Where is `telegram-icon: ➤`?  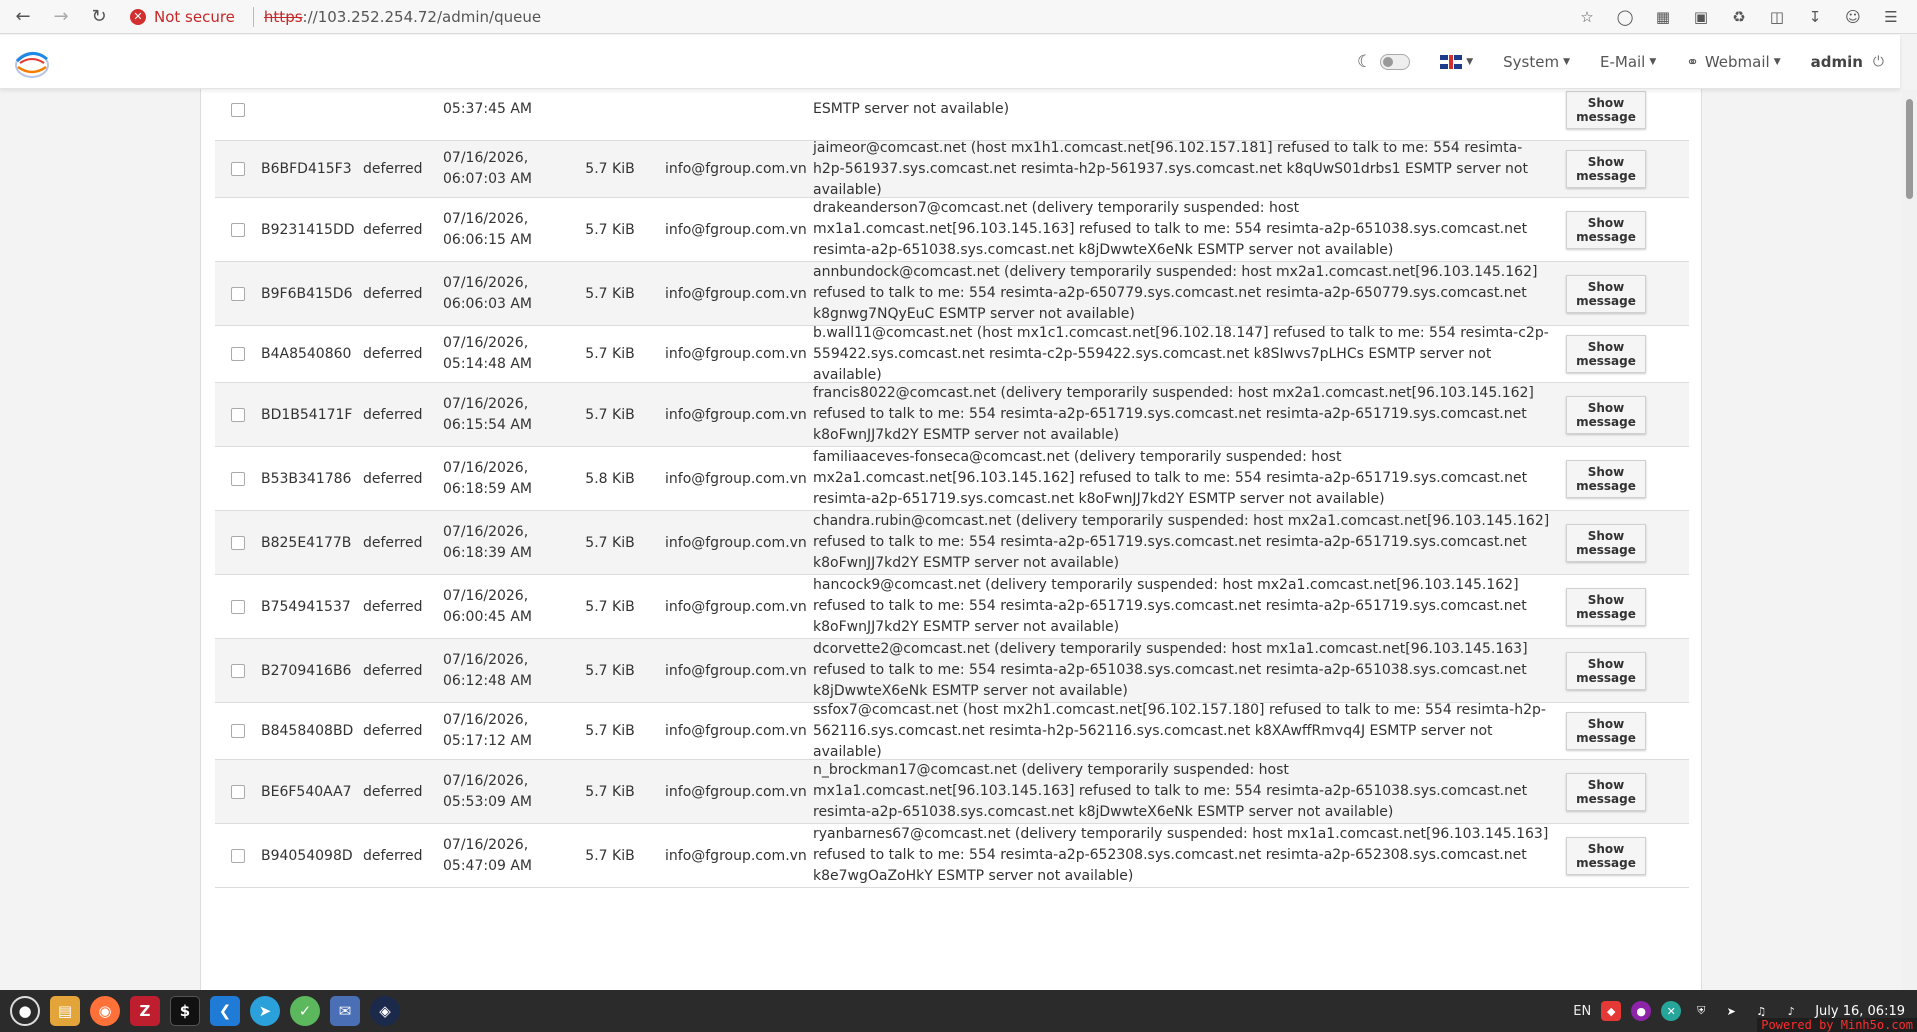 telegram-icon: ➤ is located at coordinates (265, 1011).